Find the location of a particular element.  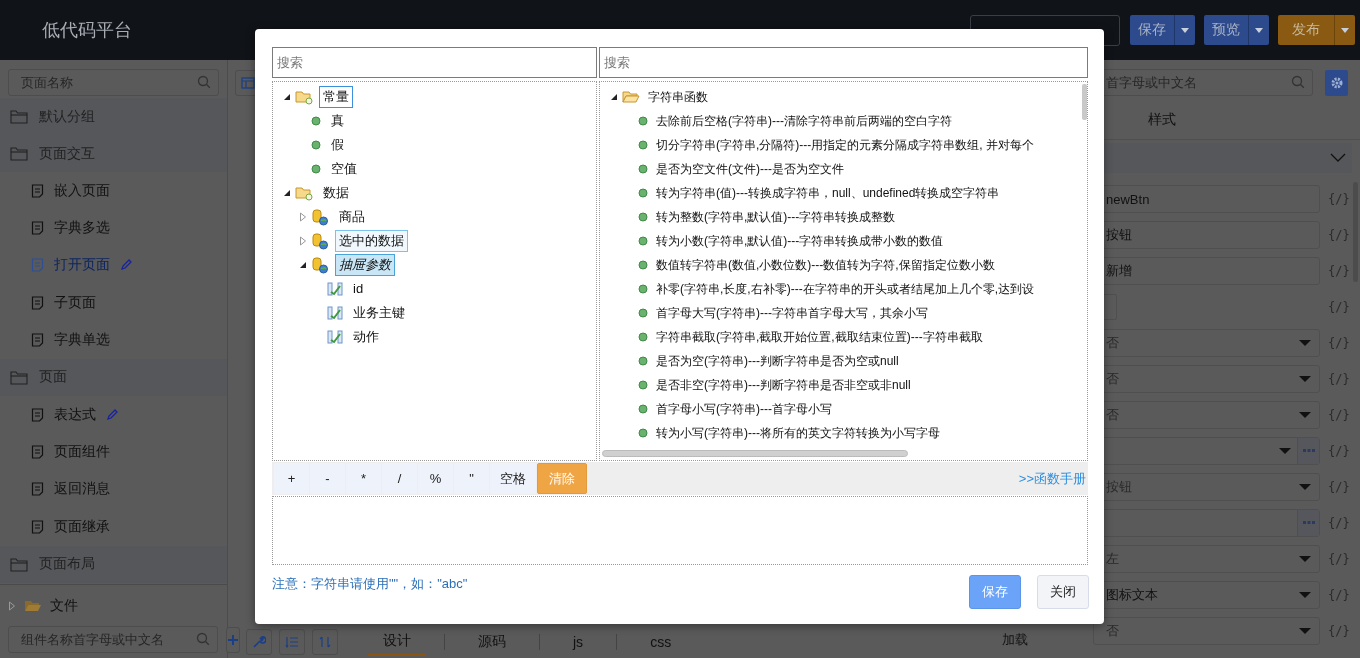

tree-node: 真 is located at coordinates (337, 121).